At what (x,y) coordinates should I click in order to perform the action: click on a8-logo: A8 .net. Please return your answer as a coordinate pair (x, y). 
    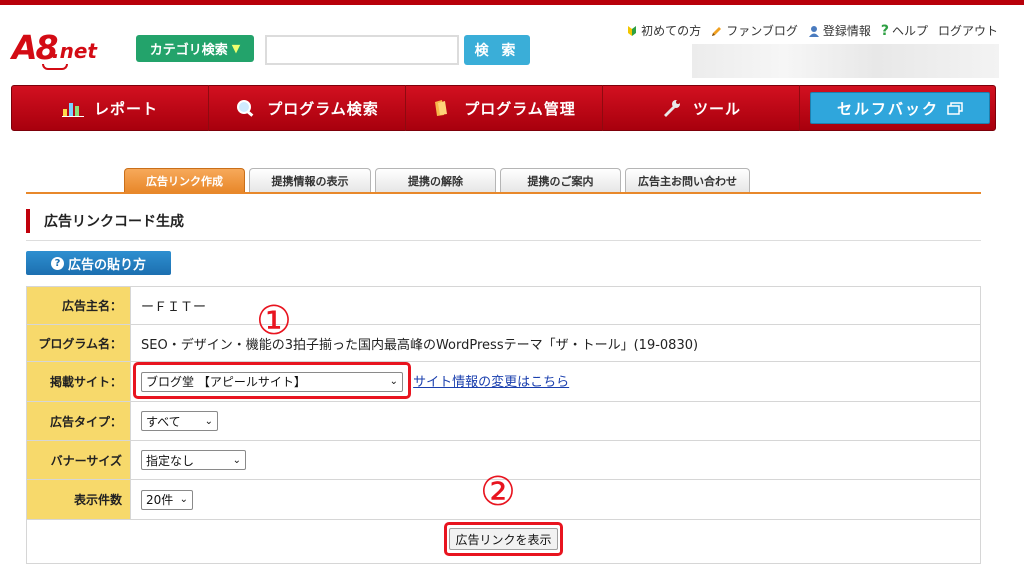
    Looking at the image, I should click on (62, 48).